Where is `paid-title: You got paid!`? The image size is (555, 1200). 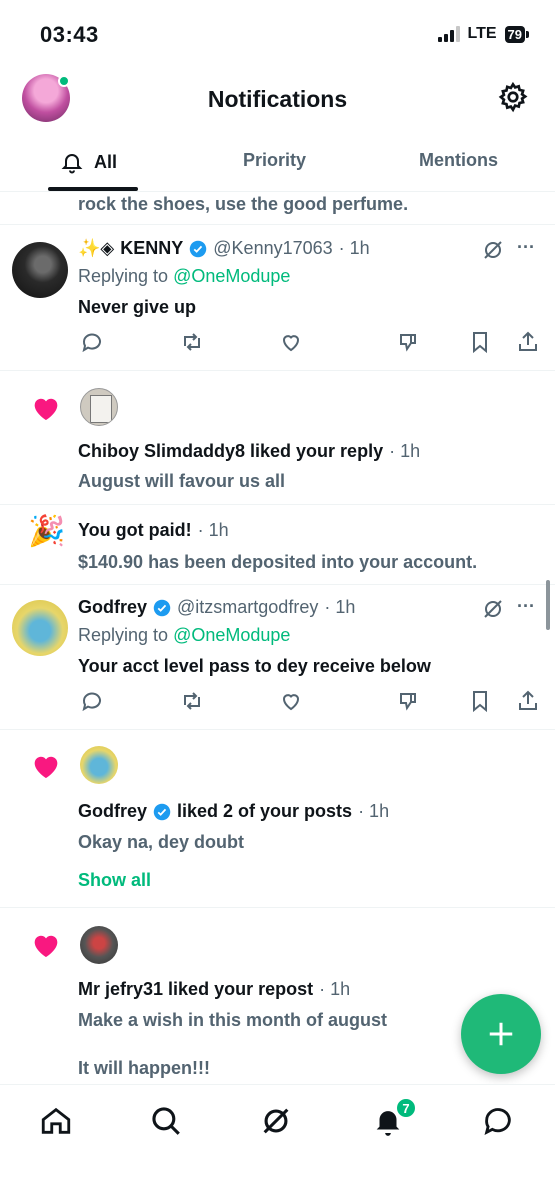 paid-title: You got paid! is located at coordinates (135, 530).